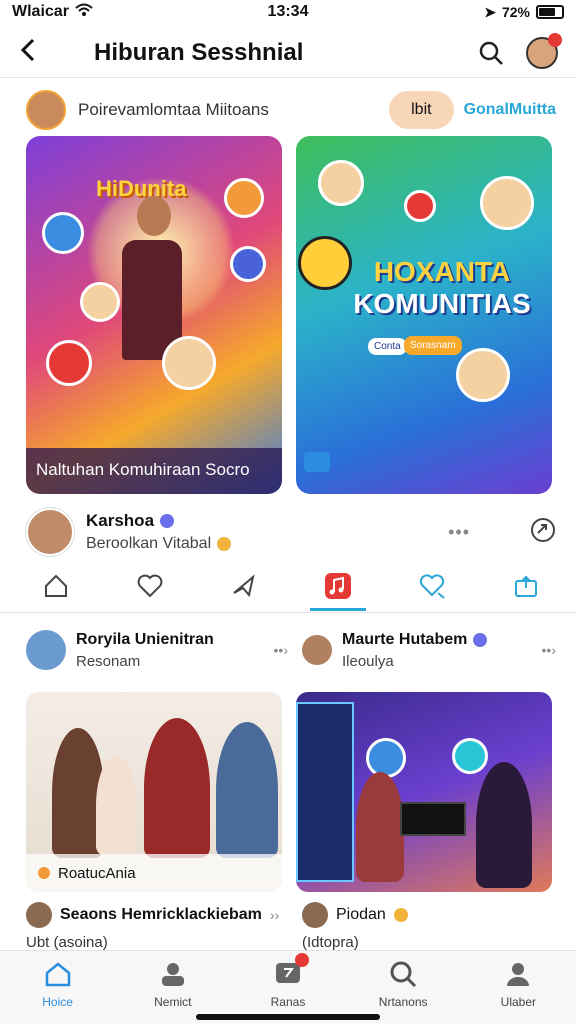 The width and height of the screenshot is (576, 1024). Describe the element at coordinates (154, 471) in the screenshot. I see `card-caption: Naltuhan Komuhiraan Socro` at that location.